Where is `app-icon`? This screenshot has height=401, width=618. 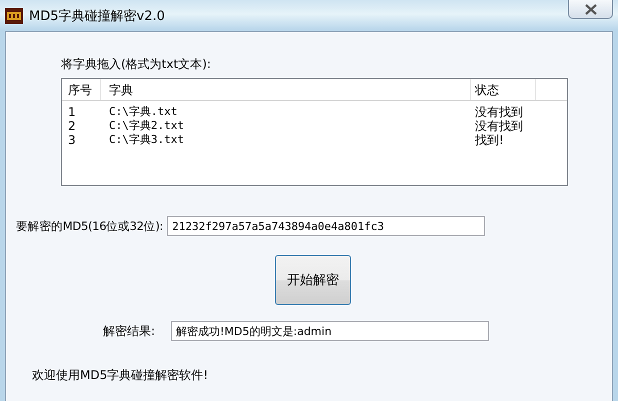 app-icon is located at coordinates (14, 16).